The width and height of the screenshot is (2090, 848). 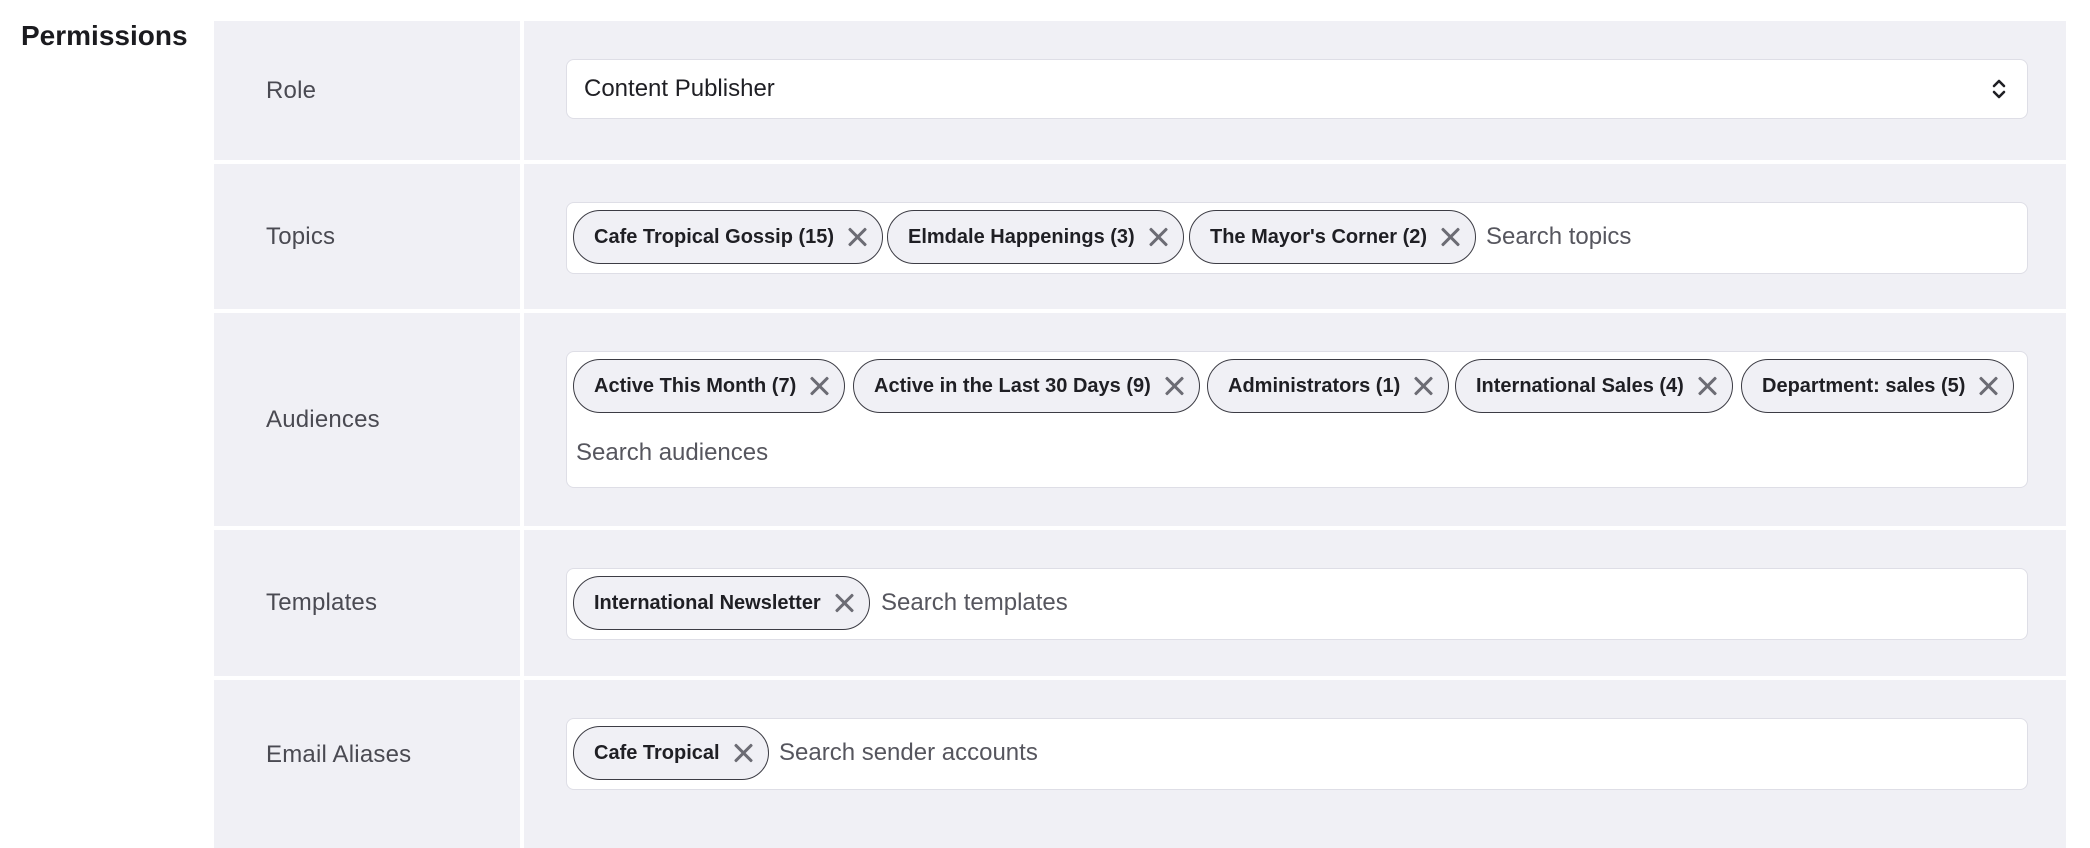 I want to click on email-aliases-search-input: Search sender accounts, so click(x=908, y=753).